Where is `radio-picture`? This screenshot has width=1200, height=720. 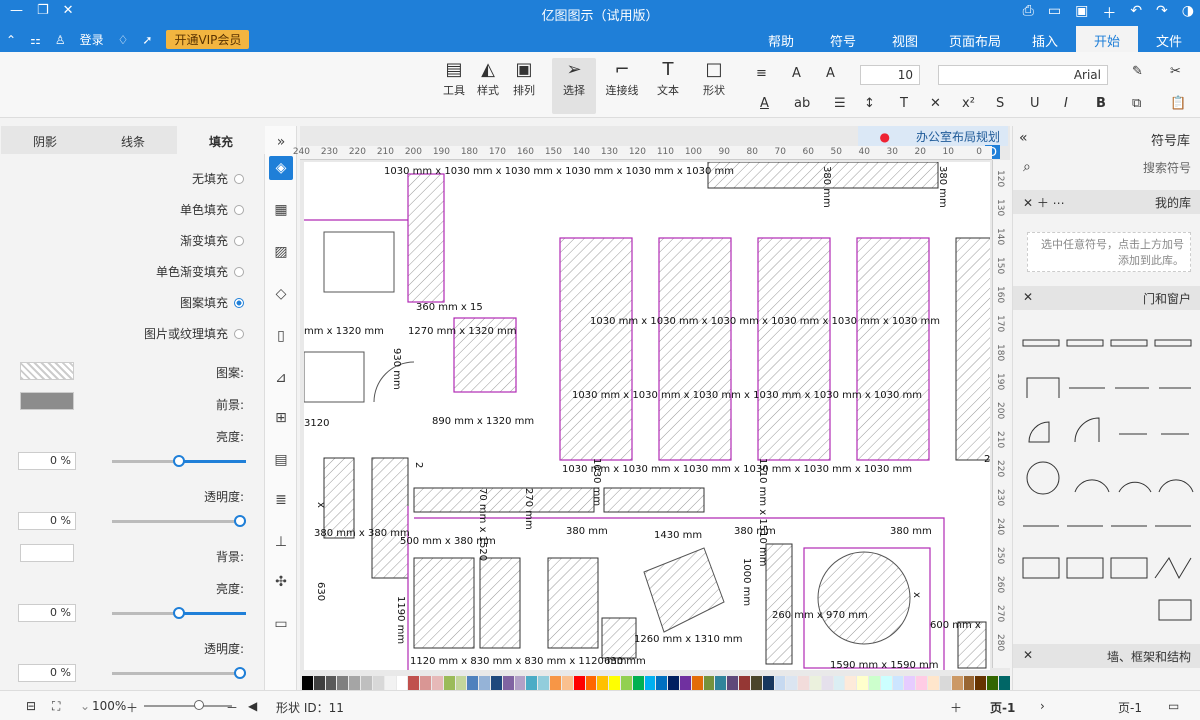 radio-picture is located at coordinates (239, 333).